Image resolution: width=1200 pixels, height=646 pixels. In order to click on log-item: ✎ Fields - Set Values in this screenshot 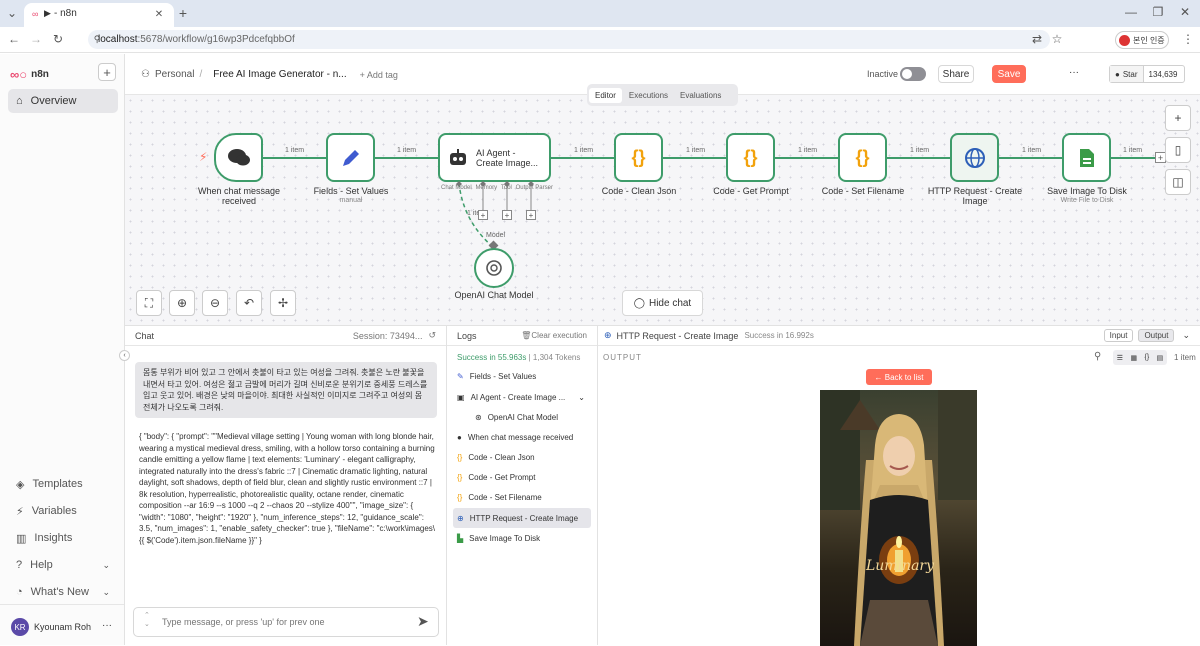, I will do `click(522, 376)`.